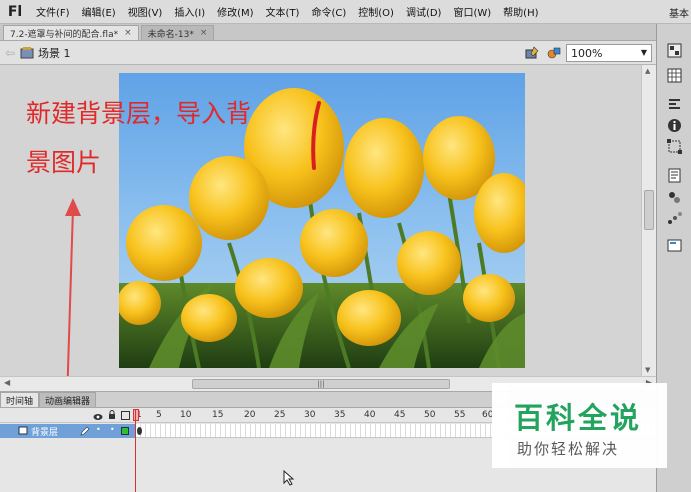 Image resolution: width=691 pixels, height=492 pixels. I want to click on frame-number: 50, so click(430, 415).